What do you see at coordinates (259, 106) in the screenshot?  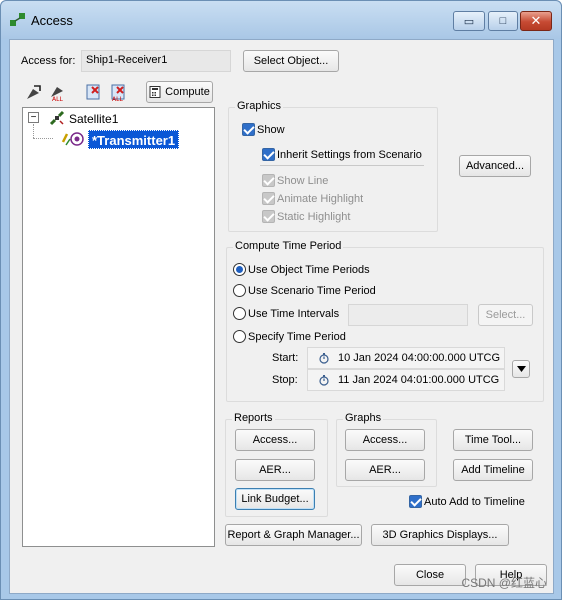 I see `graphics-group-title: Graphics` at bounding box center [259, 106].